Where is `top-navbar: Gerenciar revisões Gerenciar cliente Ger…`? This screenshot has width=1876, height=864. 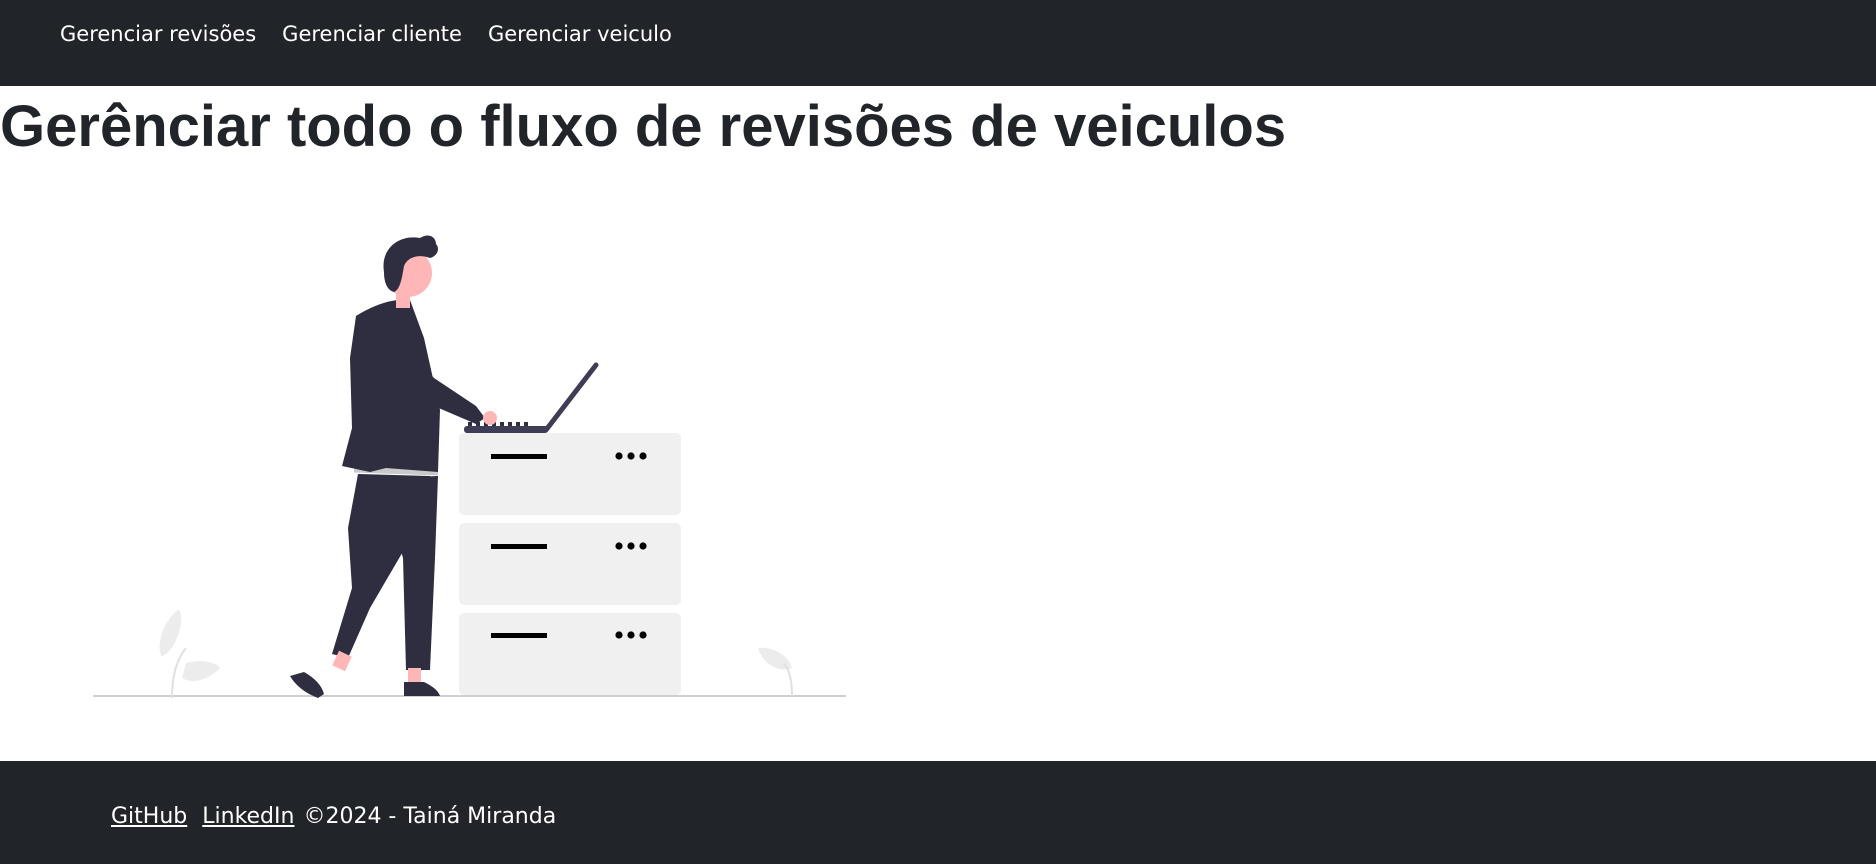
top-navbar: Gerenciar revisões Gerenciar cliente Ger… is located at coordinates (938, 43).